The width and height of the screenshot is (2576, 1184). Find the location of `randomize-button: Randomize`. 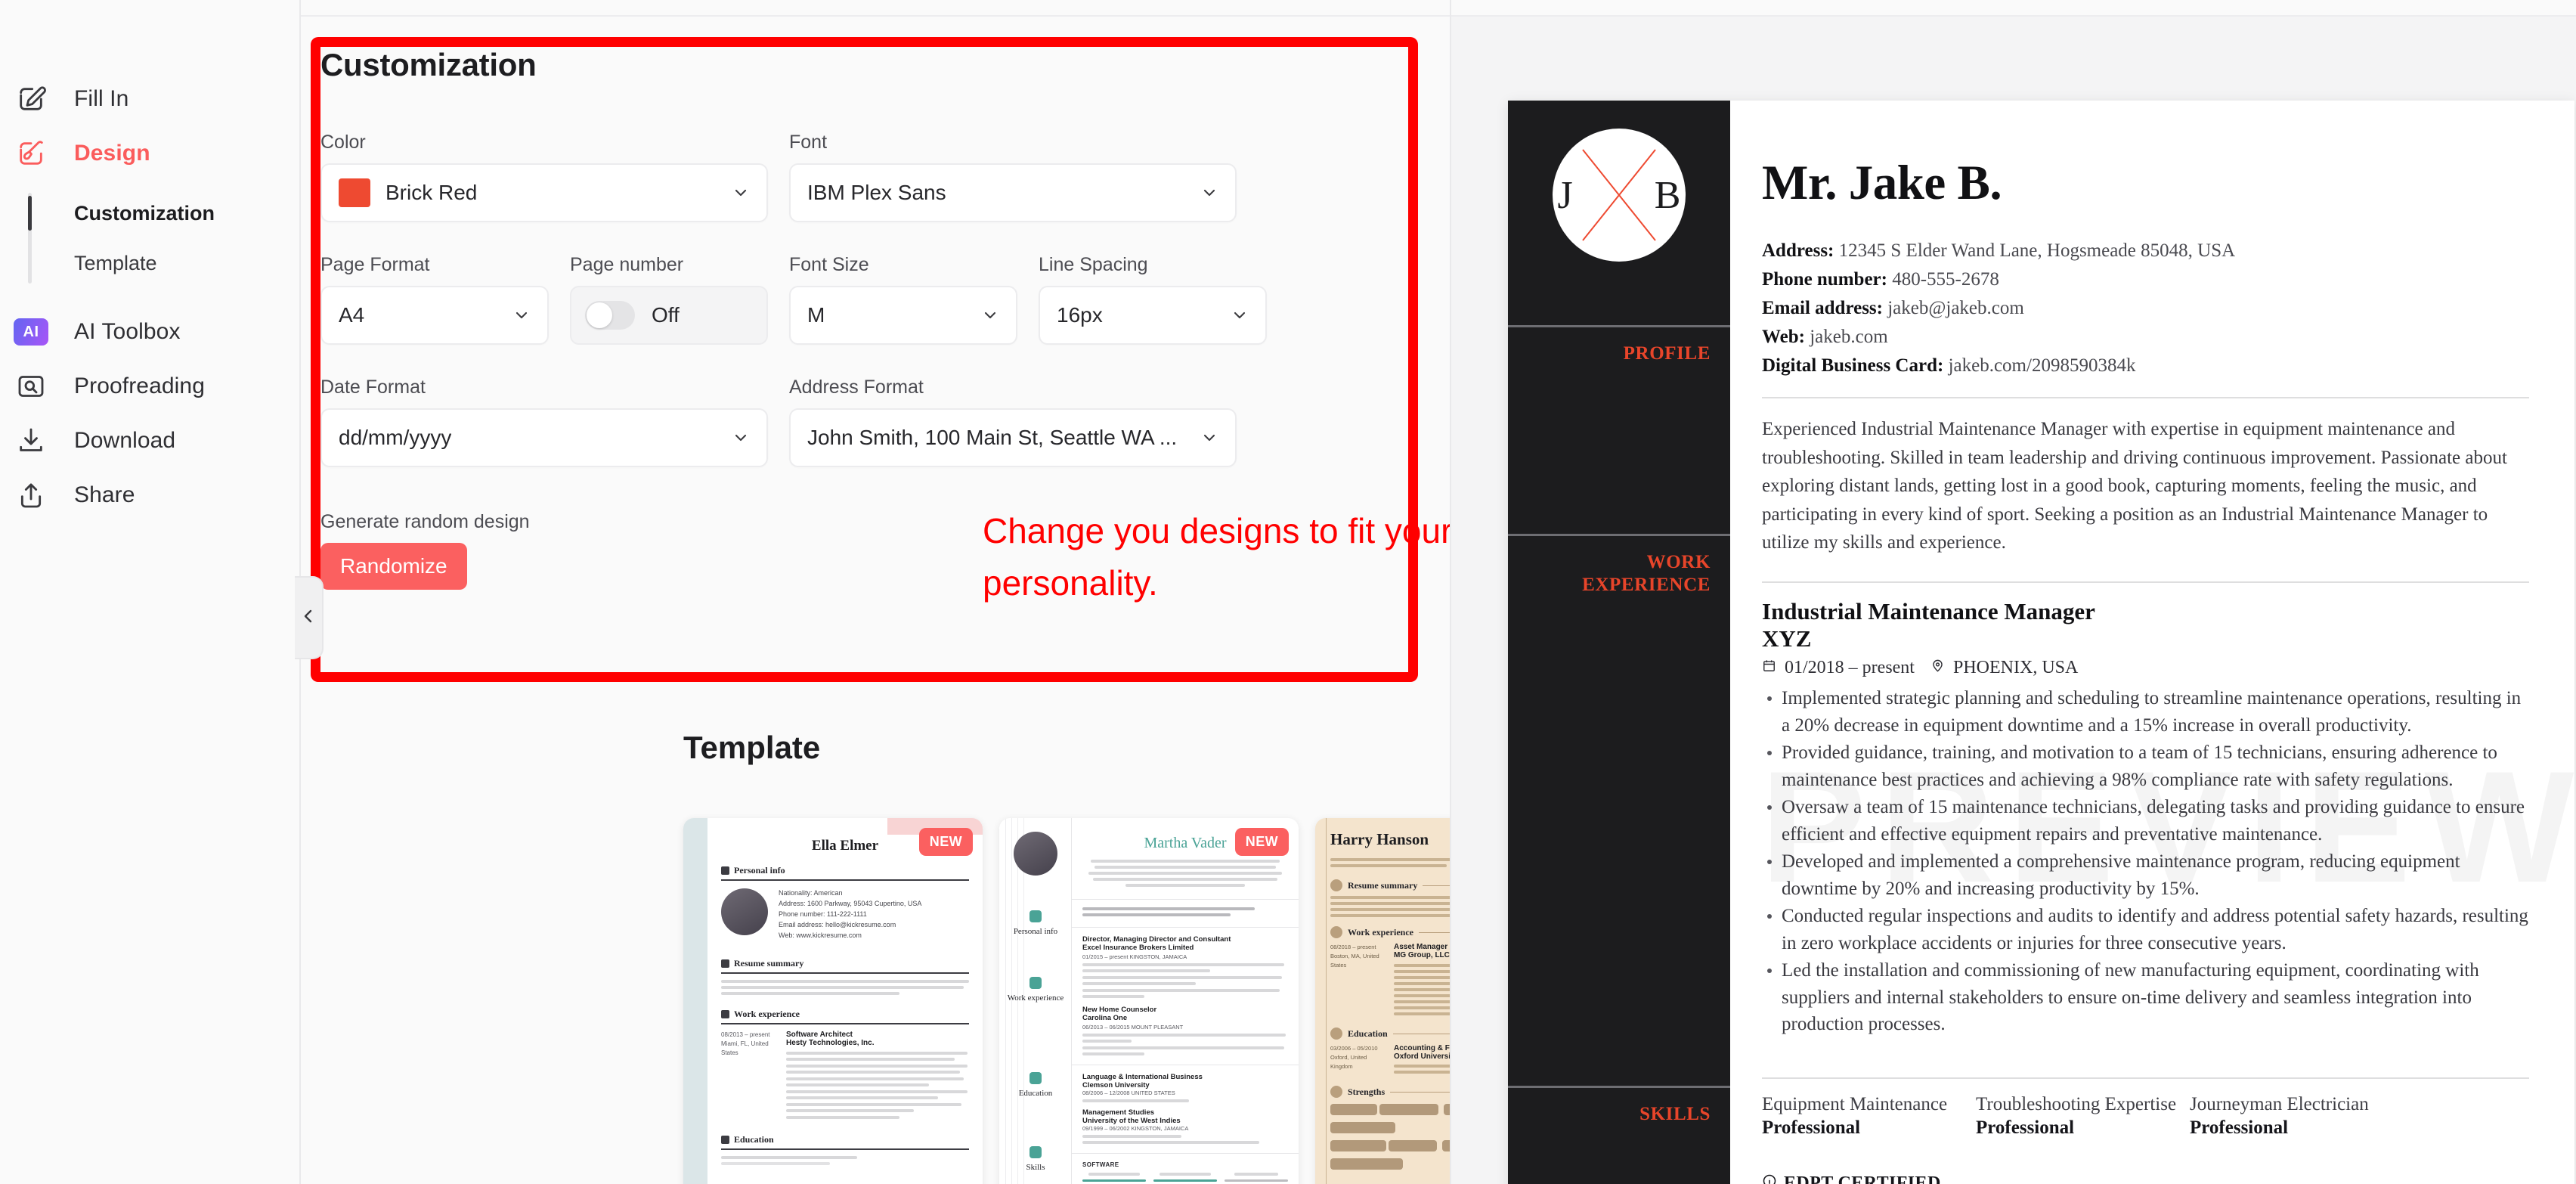

randomize-button: Randomize is located at coordinates (393, 566).